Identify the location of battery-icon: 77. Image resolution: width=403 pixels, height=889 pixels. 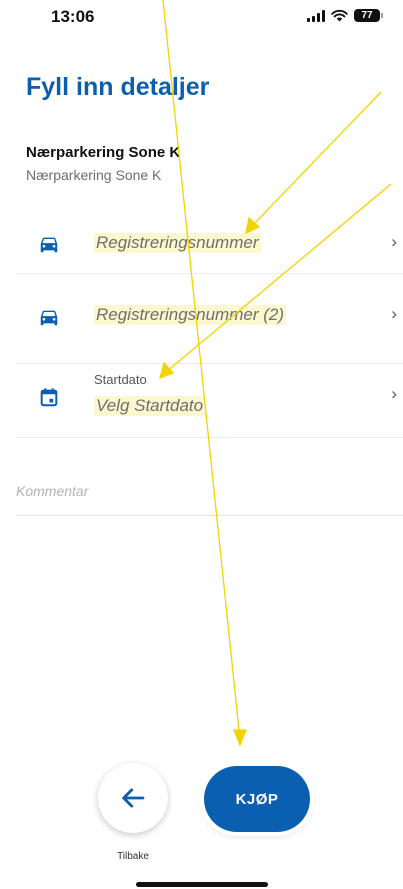
(368, 15).